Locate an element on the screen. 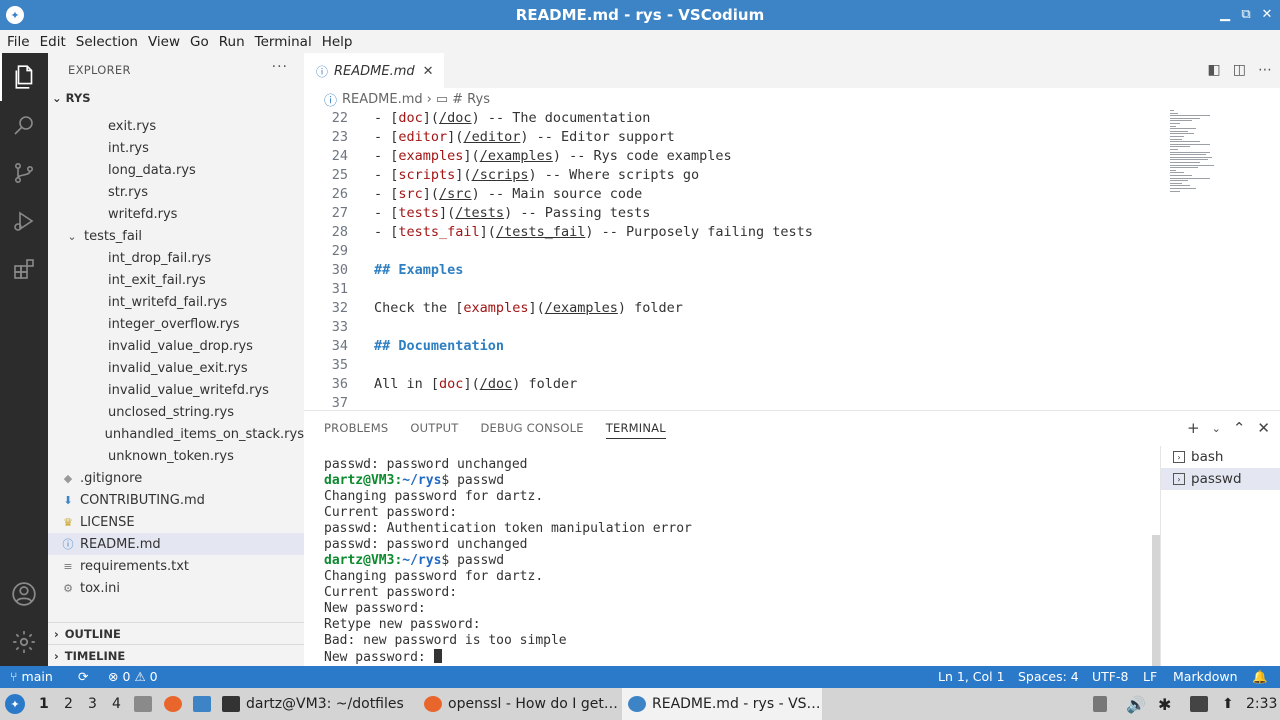 The image size is (1280, 720). status-remote: ⑂ main is located at coordinates (31, 676).